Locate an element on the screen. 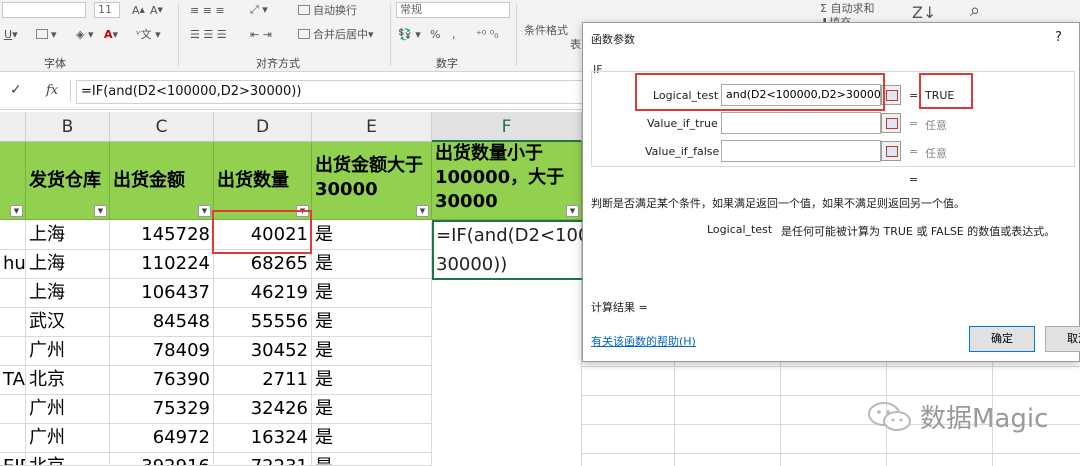  percent-button: % is located at coordinates (435, 34).